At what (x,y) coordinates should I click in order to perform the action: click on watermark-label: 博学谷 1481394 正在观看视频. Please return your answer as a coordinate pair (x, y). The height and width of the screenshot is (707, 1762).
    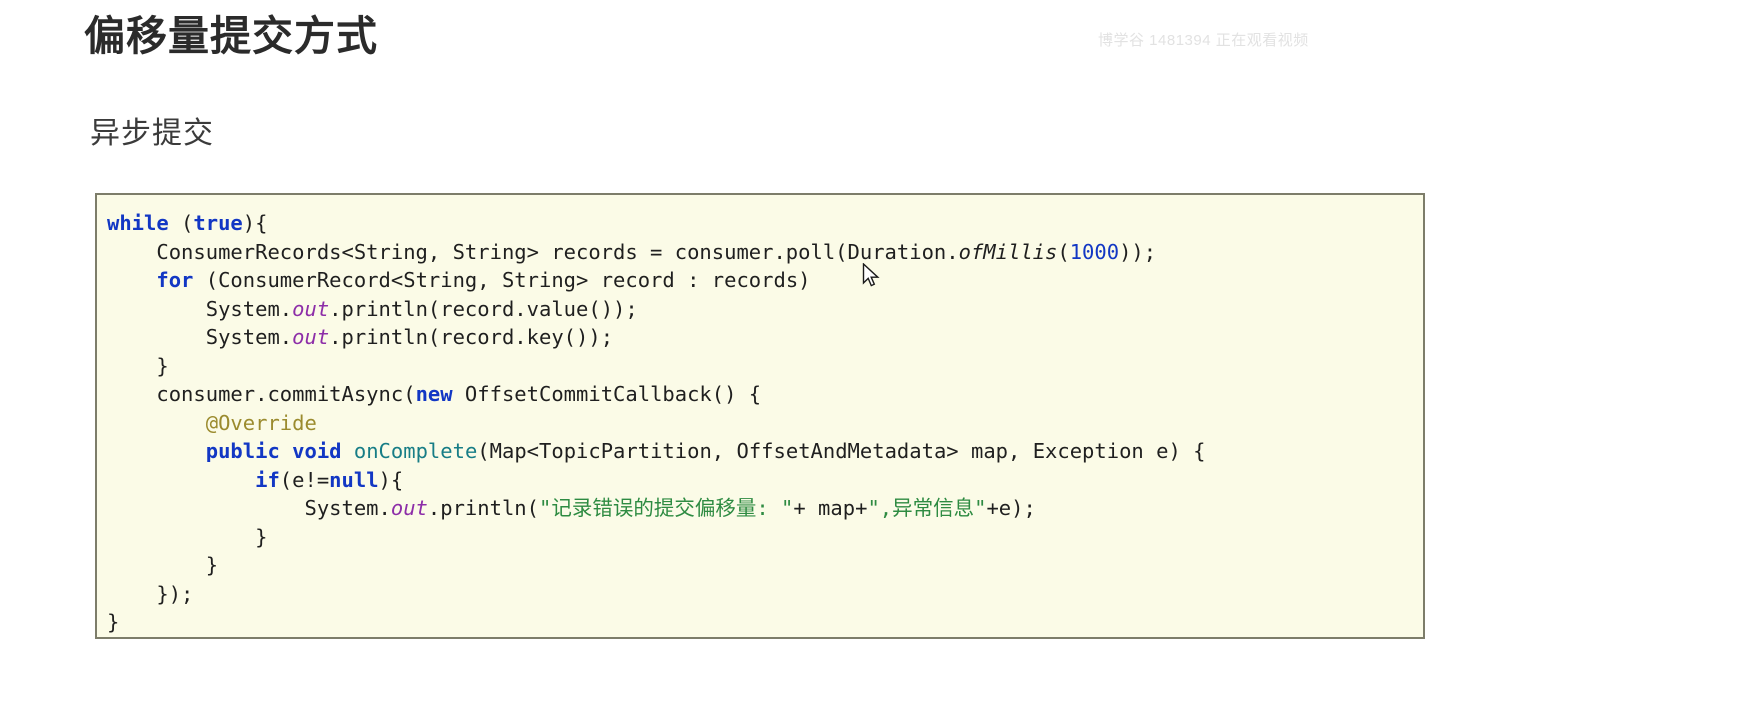
    Looking at the image, I should click on (1203, 40).